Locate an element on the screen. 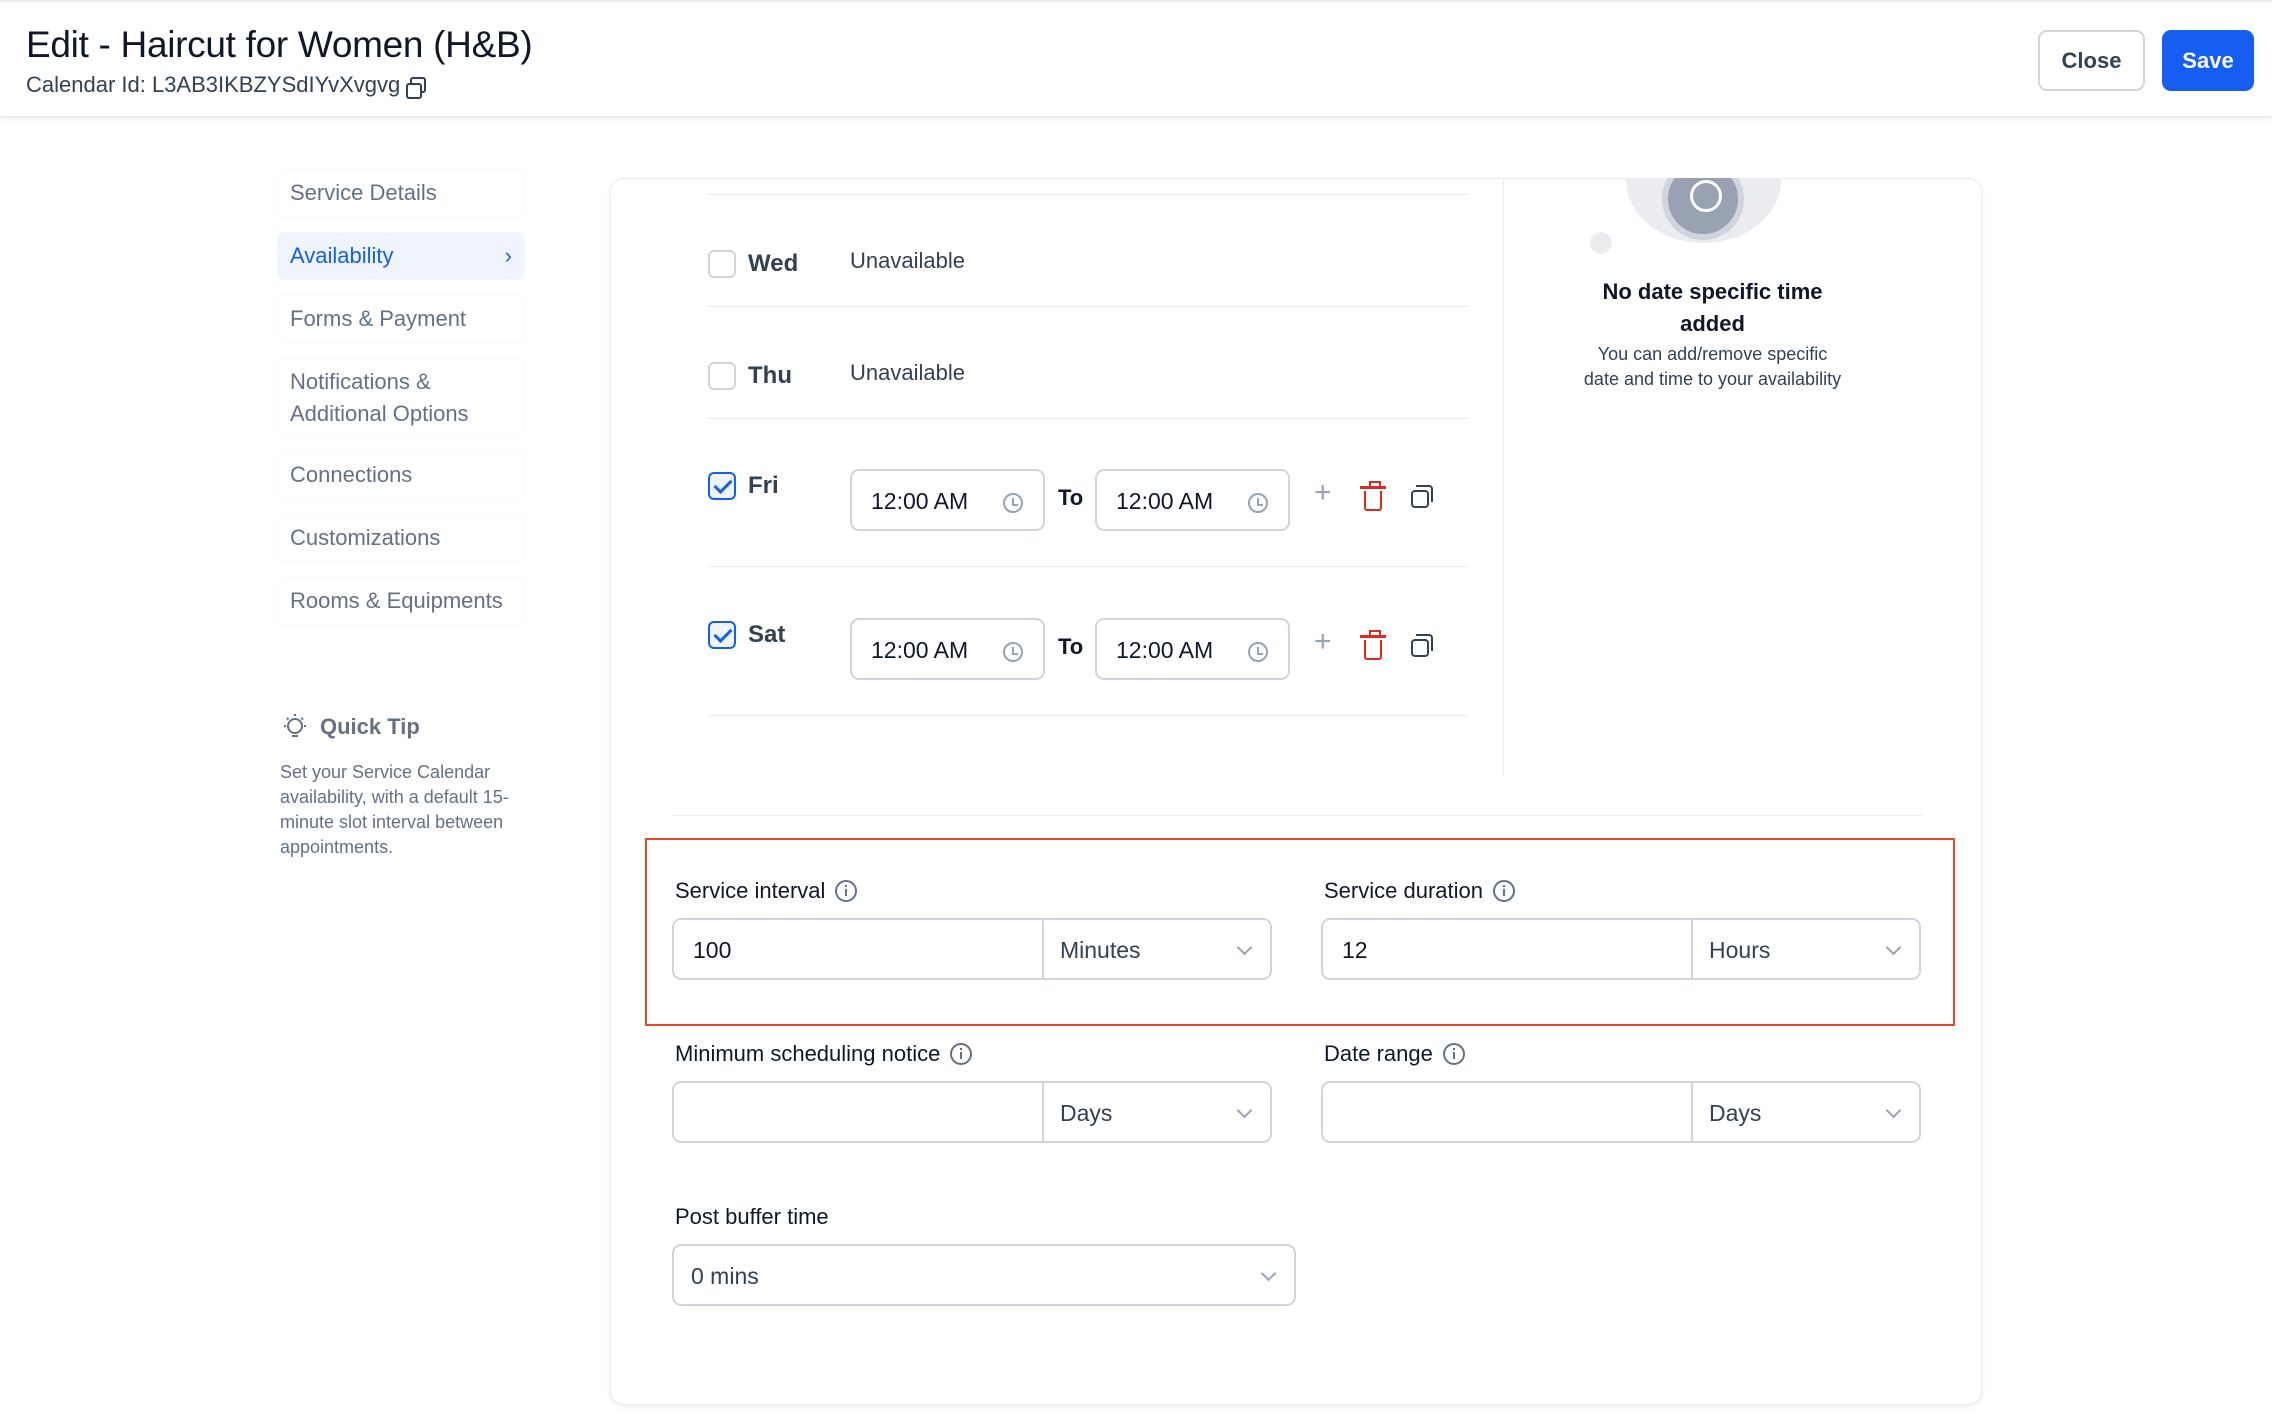  day-name: Wed is located at coordinates (773, 263).